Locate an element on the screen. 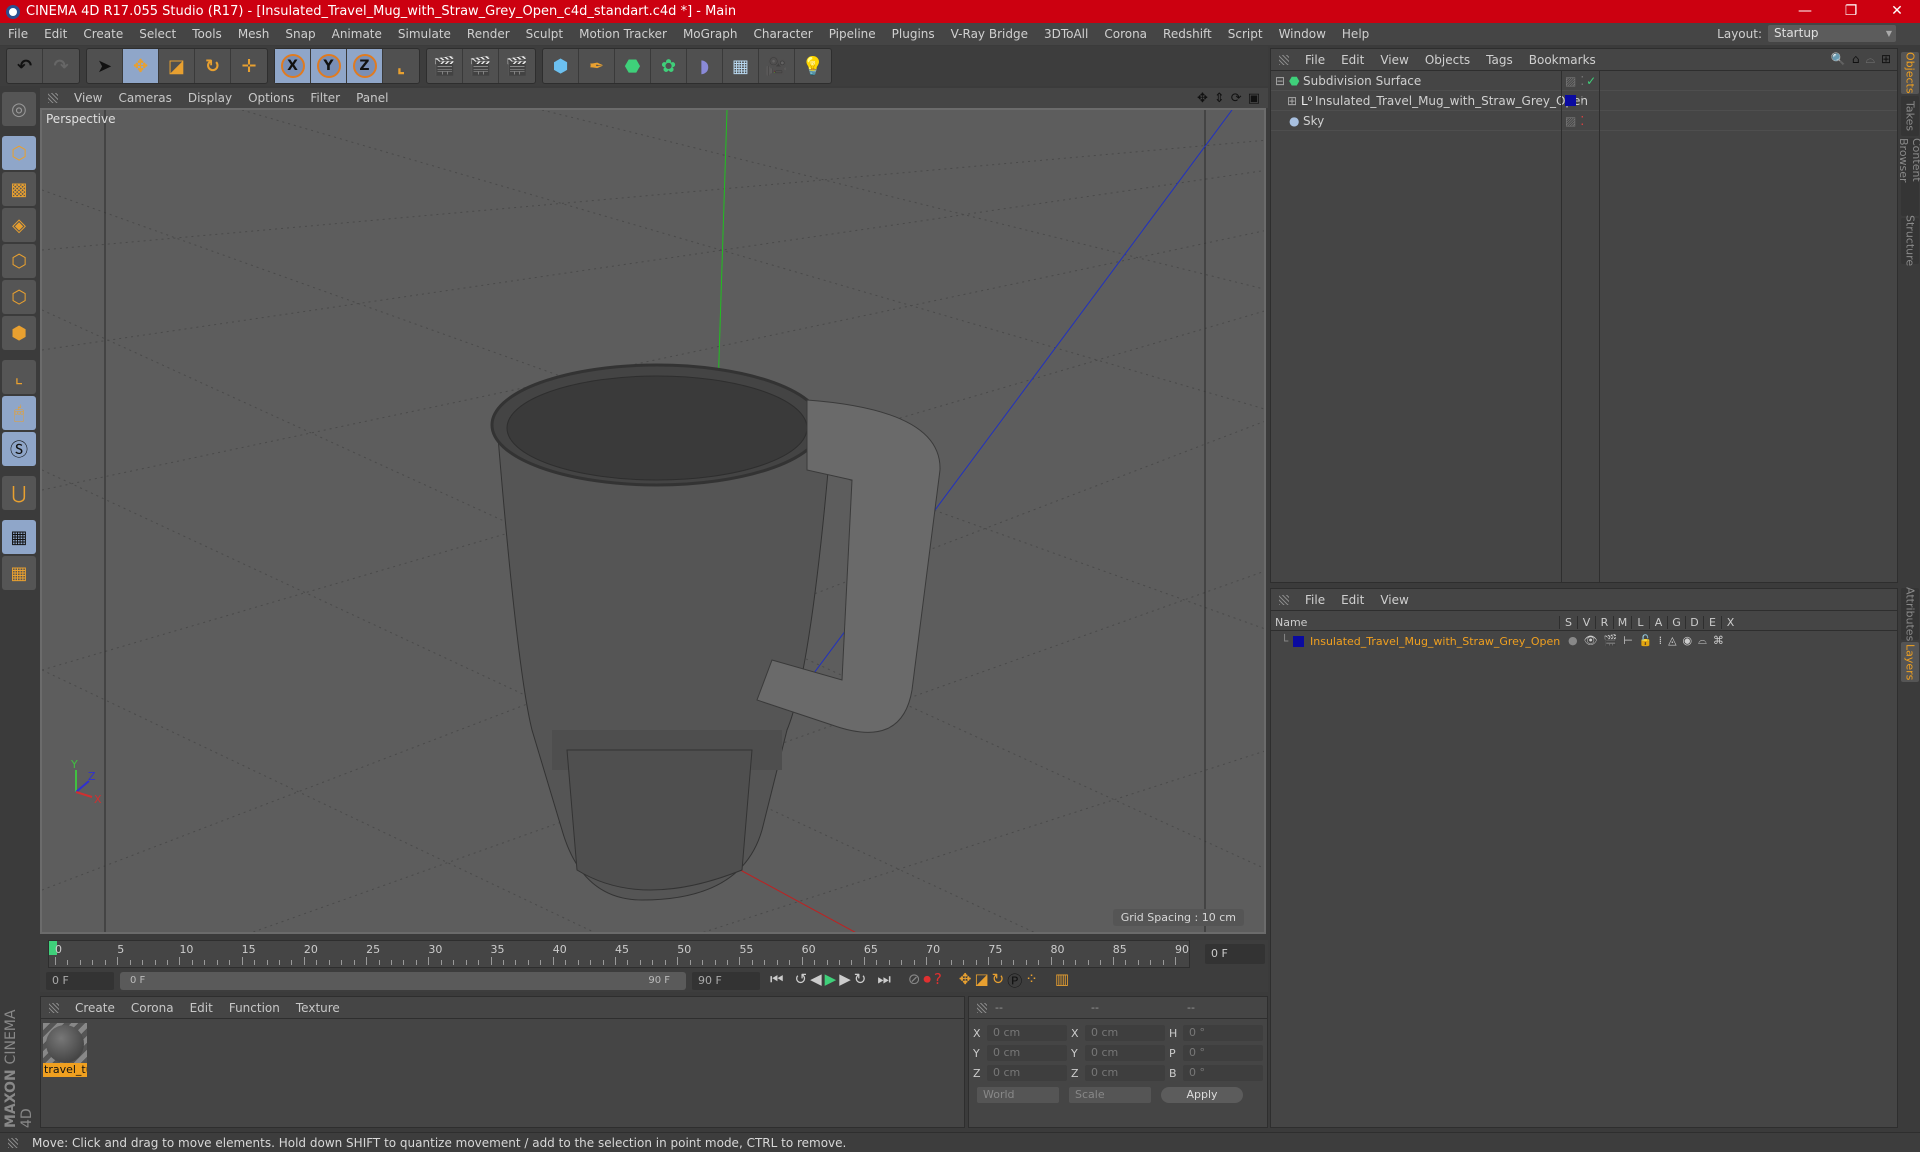 The height and width of the screenshot is (1152, 1920). layer-column-header: Name is located at coordinates (1415, 622).